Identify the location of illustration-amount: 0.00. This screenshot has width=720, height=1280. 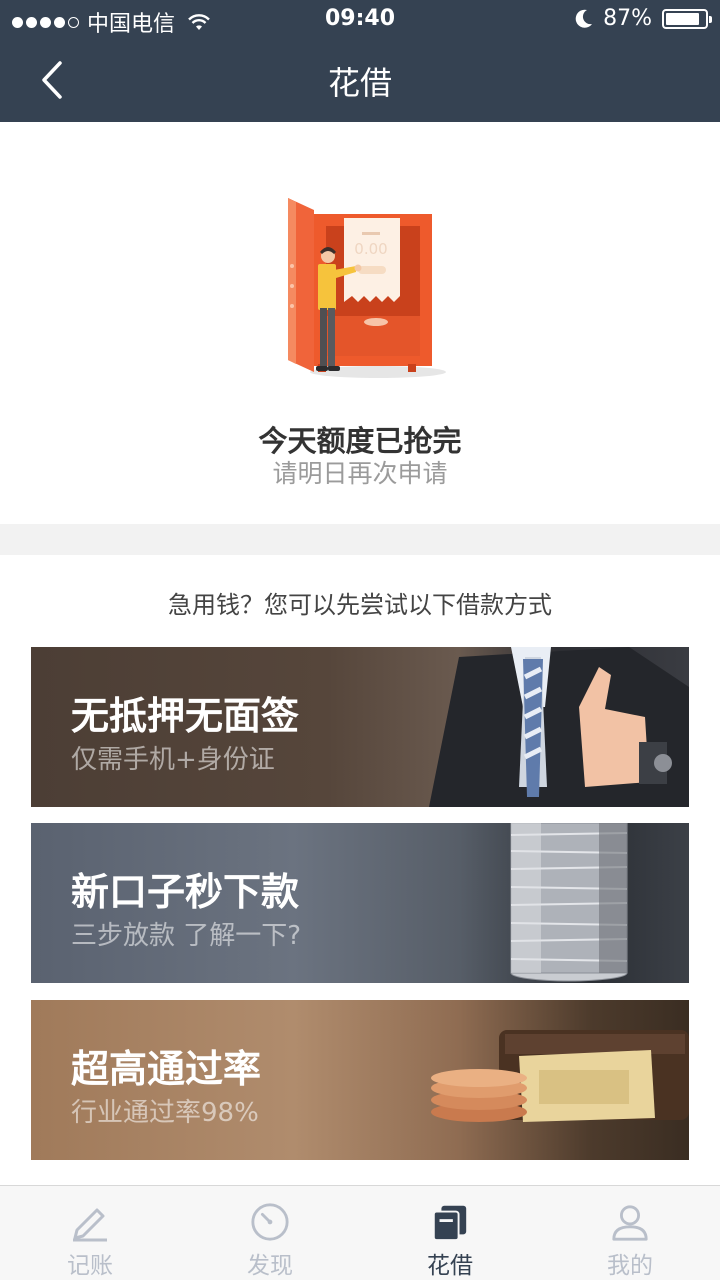
(370, 249).